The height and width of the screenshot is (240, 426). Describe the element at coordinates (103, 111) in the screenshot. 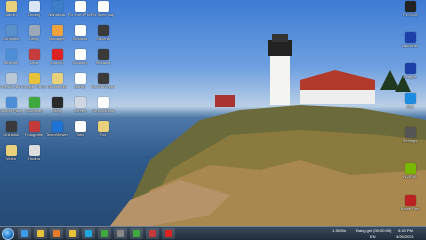

I see `desktop-icon-label: Gru Zoznam` at that location.